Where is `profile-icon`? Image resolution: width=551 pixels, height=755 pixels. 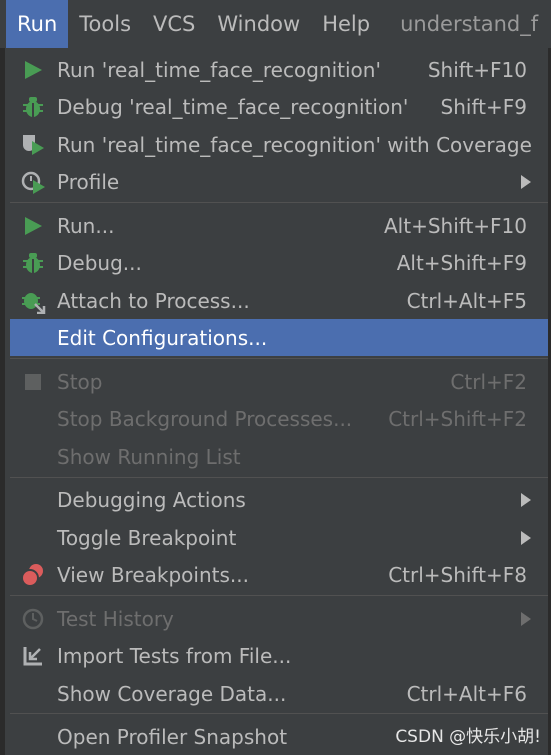
profile-icon is located at coordinates (33, 182).